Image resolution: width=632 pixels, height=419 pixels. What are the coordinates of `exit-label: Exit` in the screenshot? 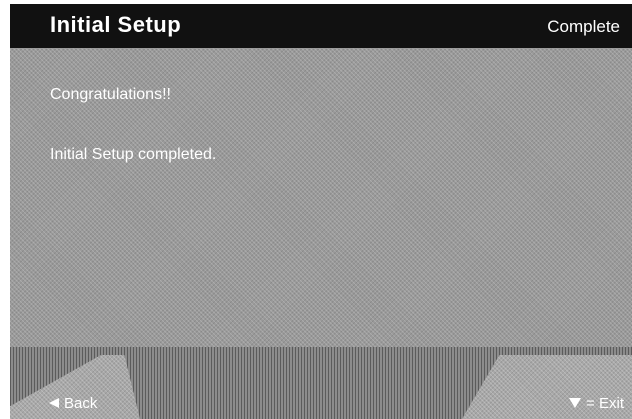 It's located at (611, 404).